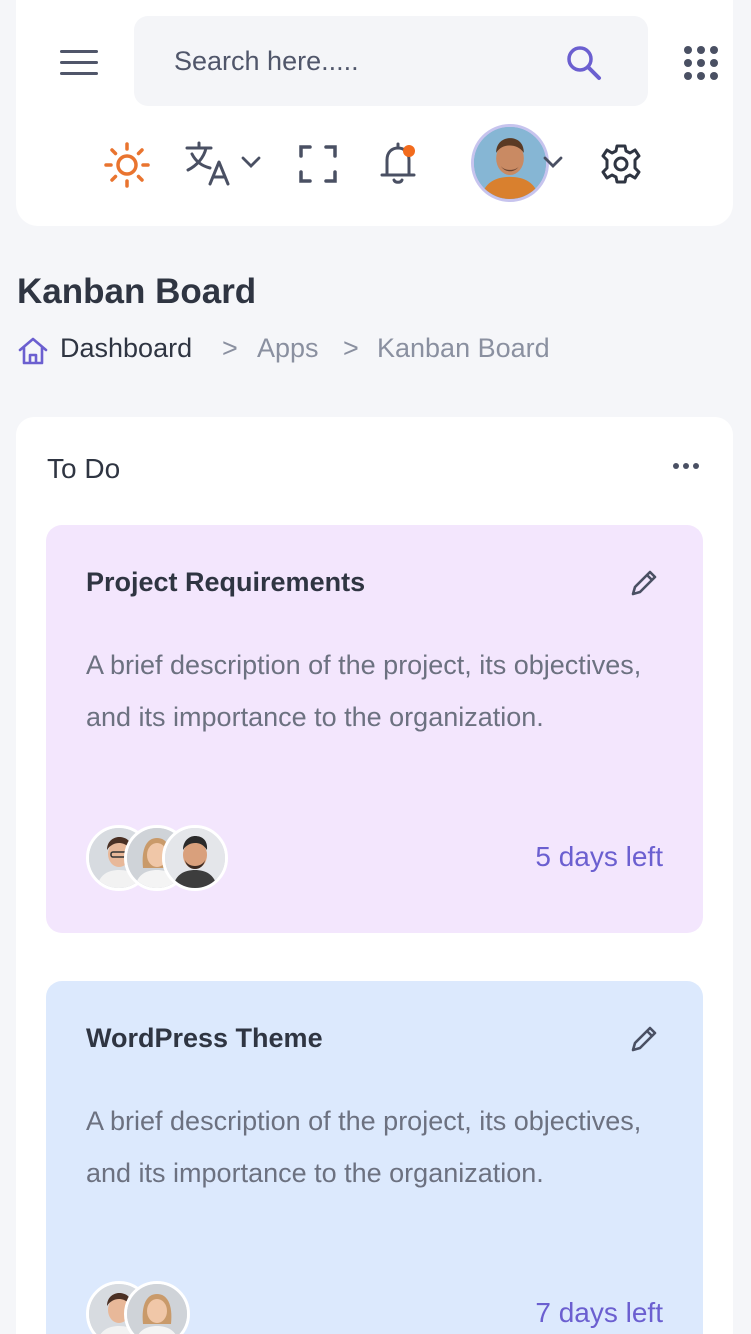 Image resolution: width=751 pixels, height=1334 pixels. What do you see at coordinates (621, 164) in the screenshot?
I see `gear-icon` at bounding box center [621, 164].